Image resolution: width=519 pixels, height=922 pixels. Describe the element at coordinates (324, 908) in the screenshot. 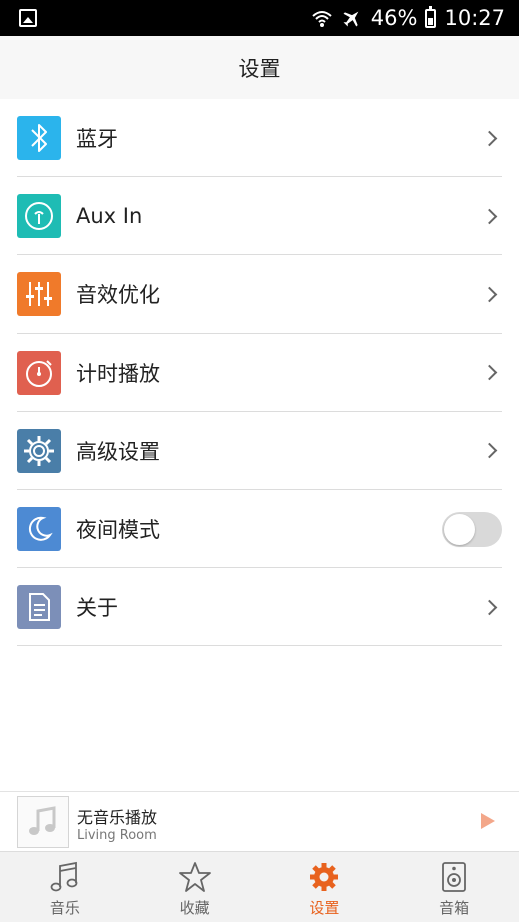

I see `tab-label: 设置` at that location.